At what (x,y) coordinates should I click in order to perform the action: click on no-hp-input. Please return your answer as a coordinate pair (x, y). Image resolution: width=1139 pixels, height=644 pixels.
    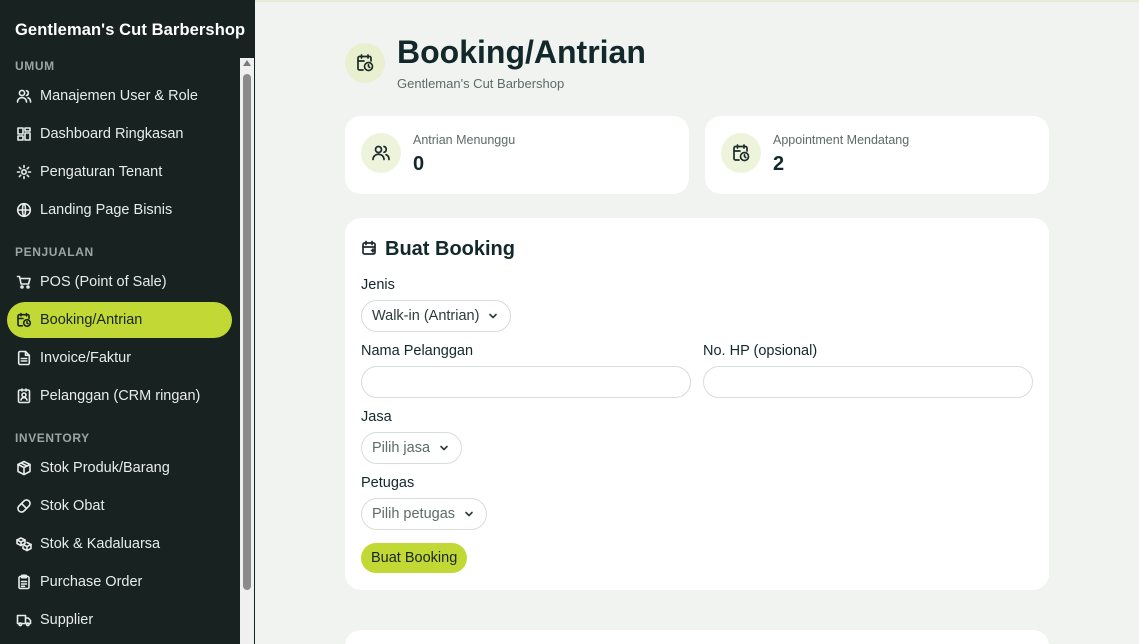
    Looking at the image, I should click on (868, 382).